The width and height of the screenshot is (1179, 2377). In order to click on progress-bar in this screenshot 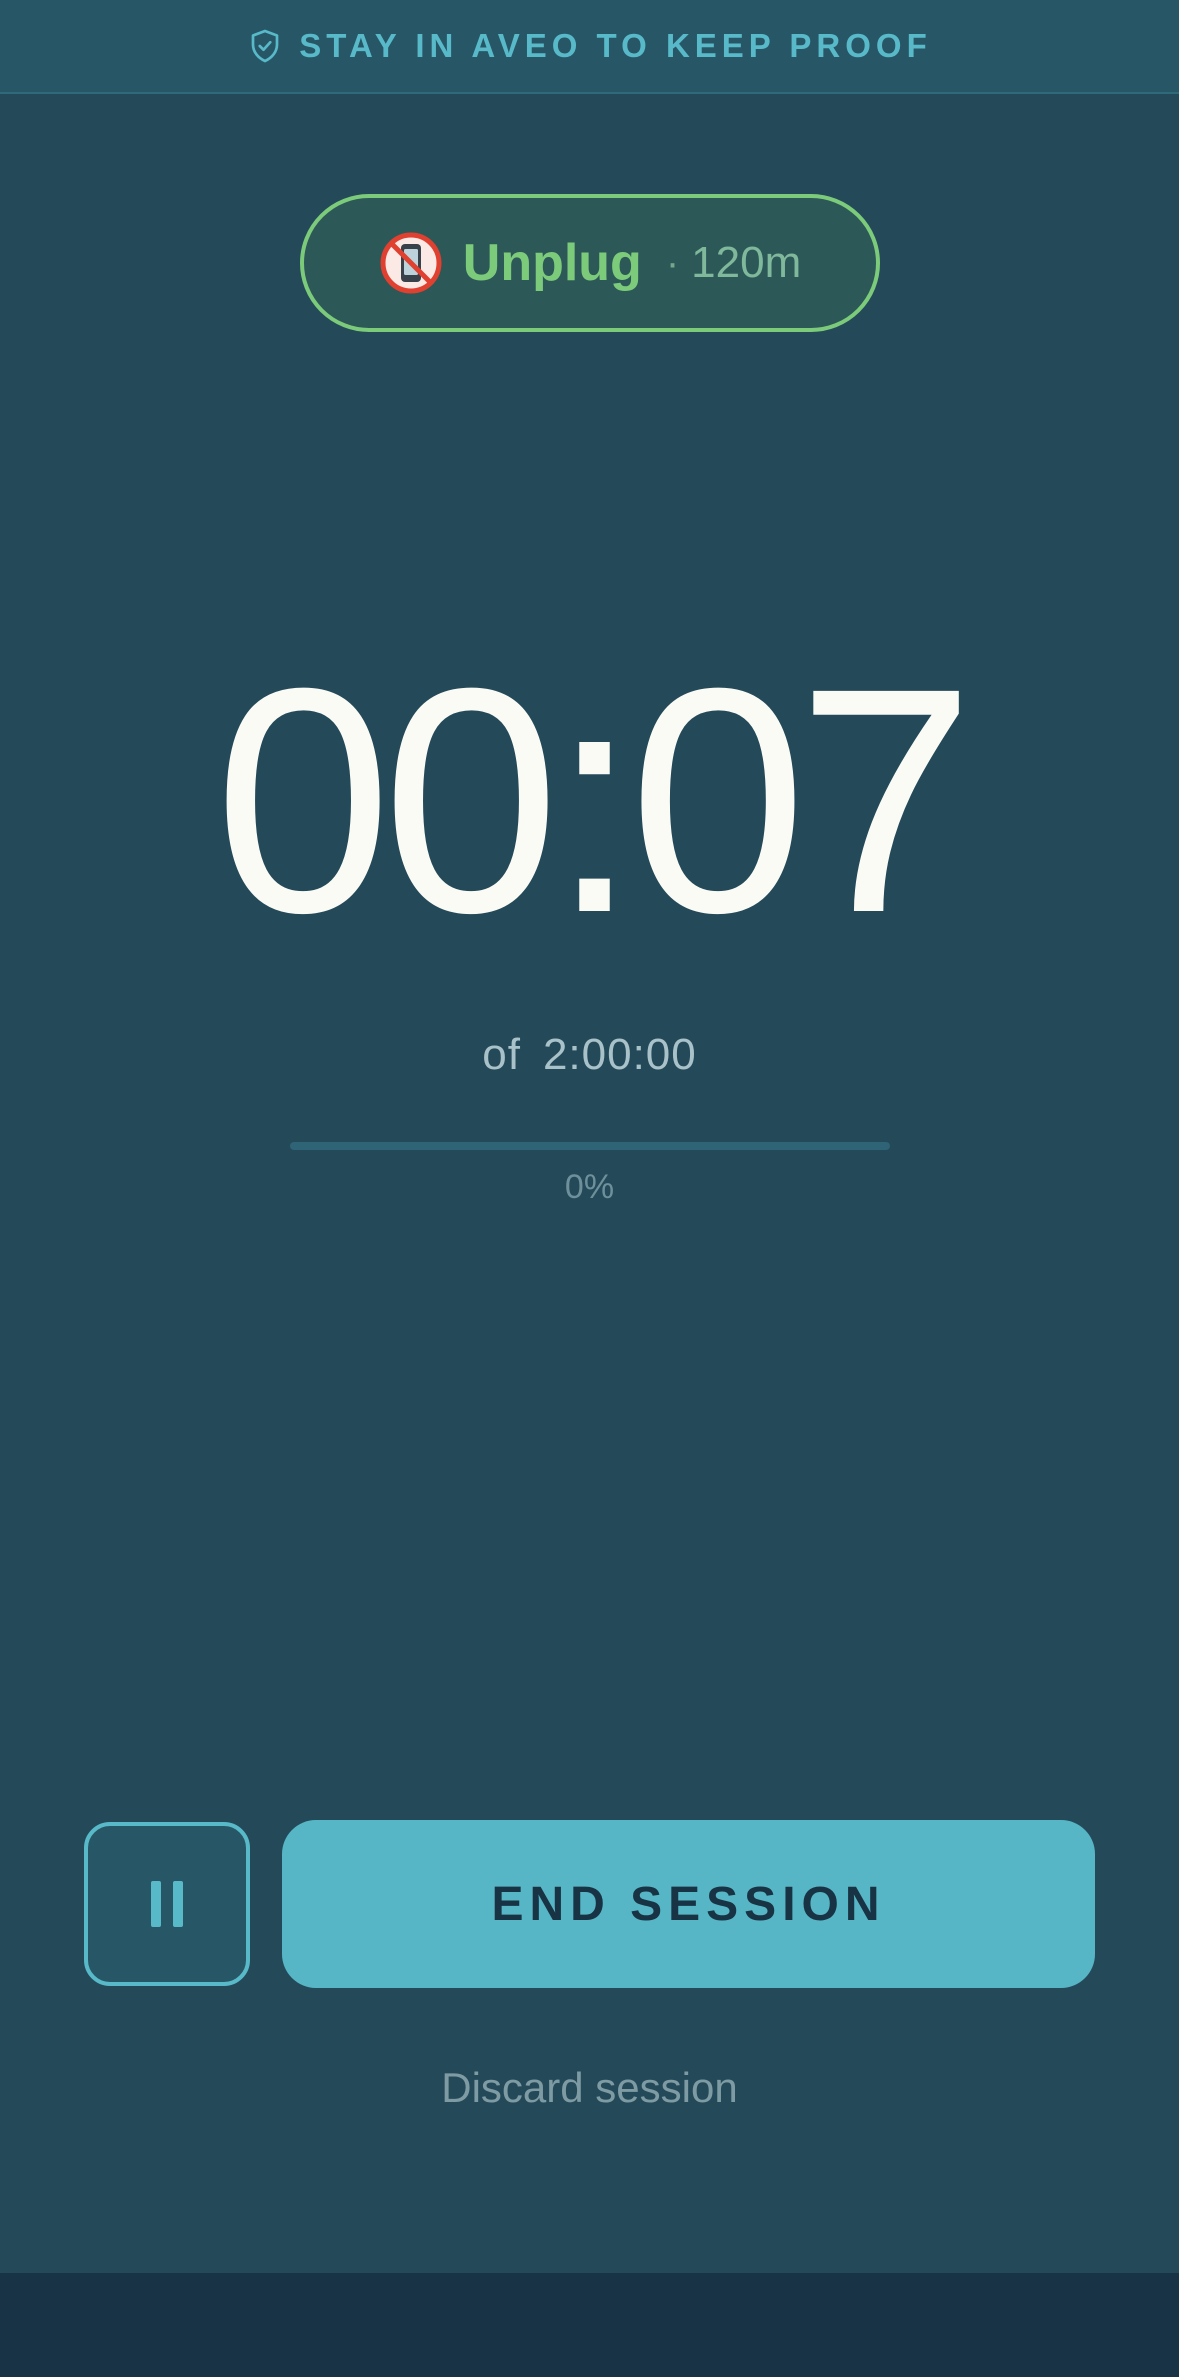, I will do `click(590, 1146)`.